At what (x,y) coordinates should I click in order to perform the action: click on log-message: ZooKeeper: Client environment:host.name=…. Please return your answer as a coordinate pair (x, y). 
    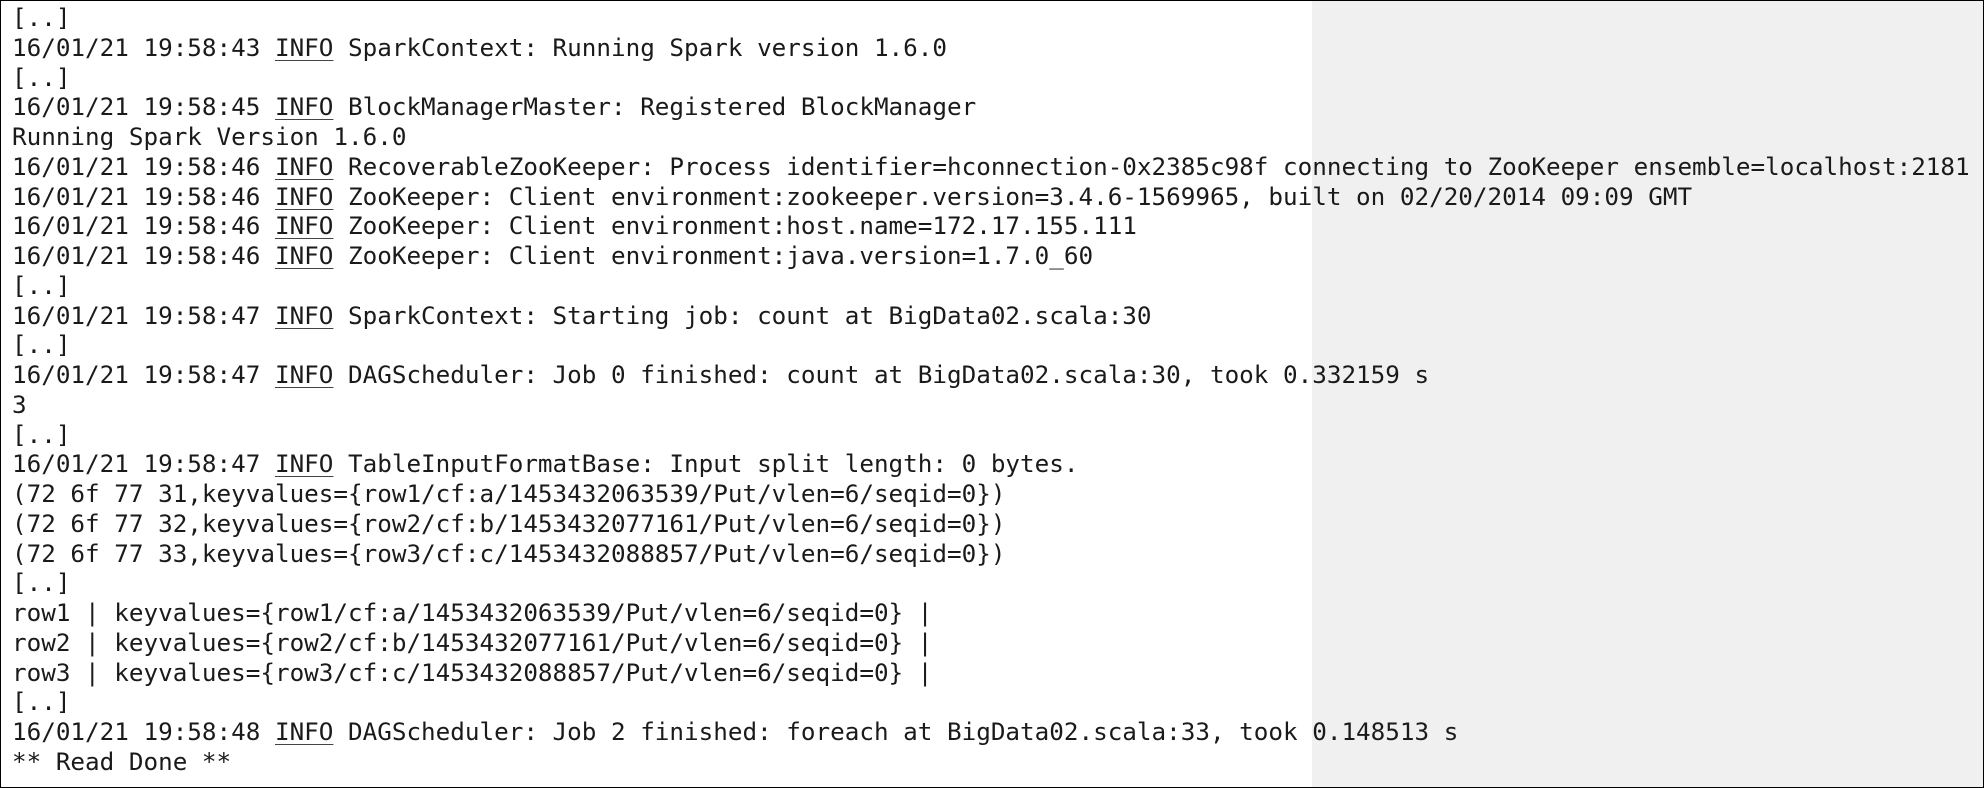
    Looking at the image, I should click on (742, 226).